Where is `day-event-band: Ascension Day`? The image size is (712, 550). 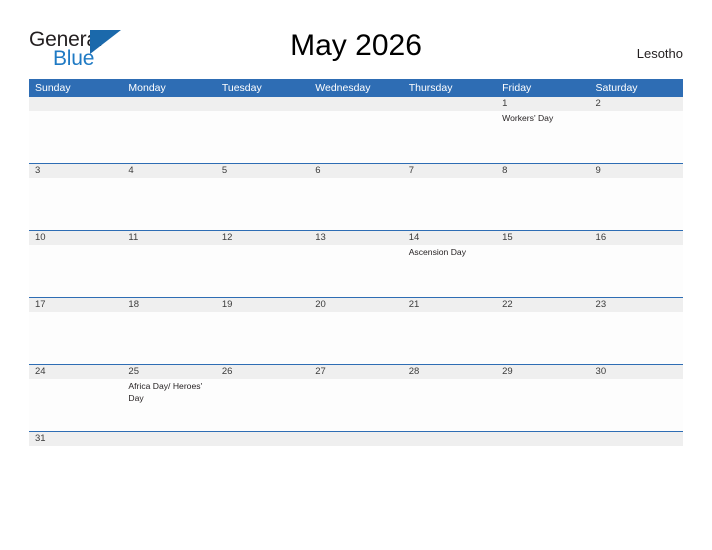
day-event-band: Ascension Day is located at coordinates (356, 271).